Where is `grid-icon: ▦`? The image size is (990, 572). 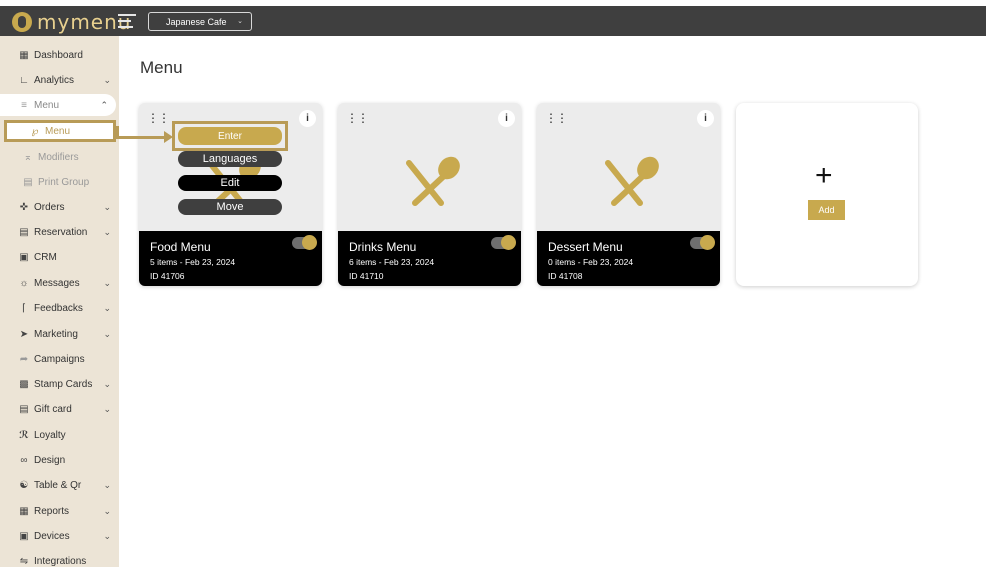
grid-icon: ▦ is located at coordinates (24, 55).